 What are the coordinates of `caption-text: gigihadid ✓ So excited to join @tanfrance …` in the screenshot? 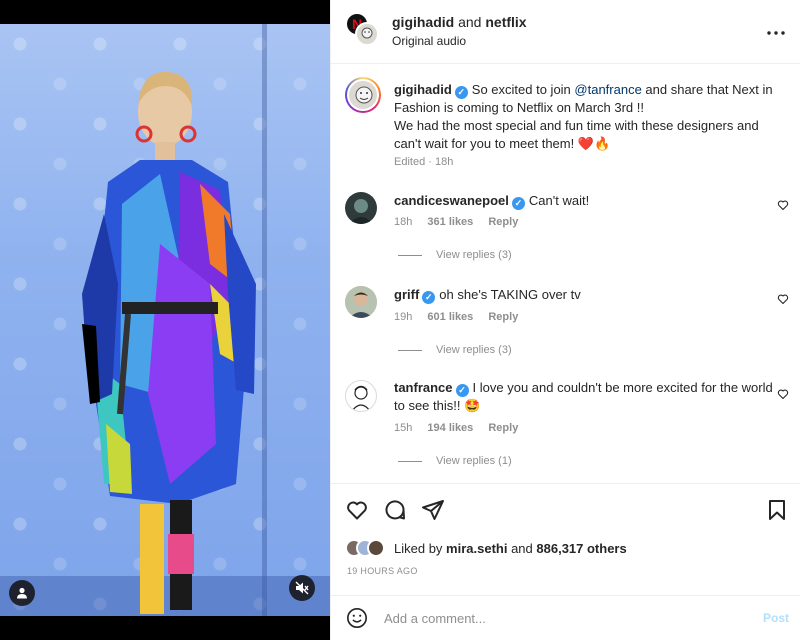 It's located at (591, 117).